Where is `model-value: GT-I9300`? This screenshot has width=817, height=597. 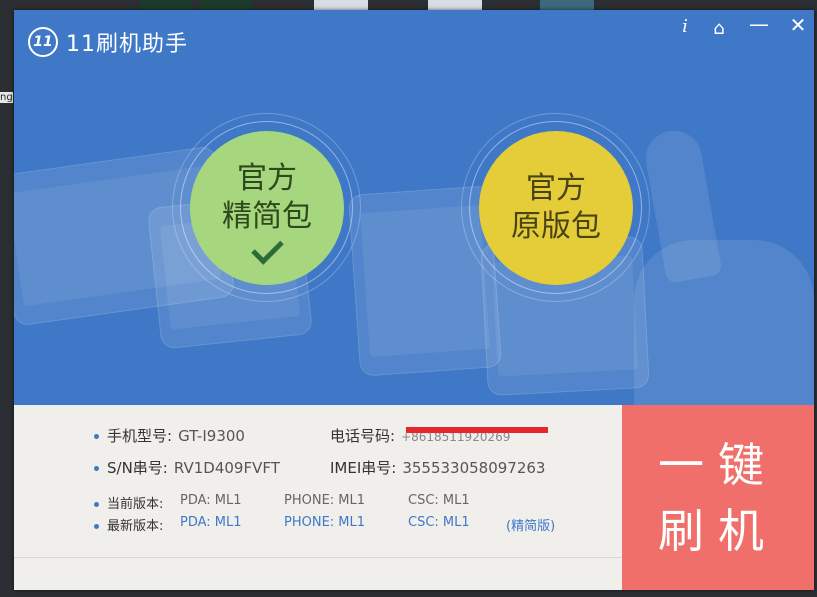 model-value: GT-I9300 is located at coordinates (211, 436).